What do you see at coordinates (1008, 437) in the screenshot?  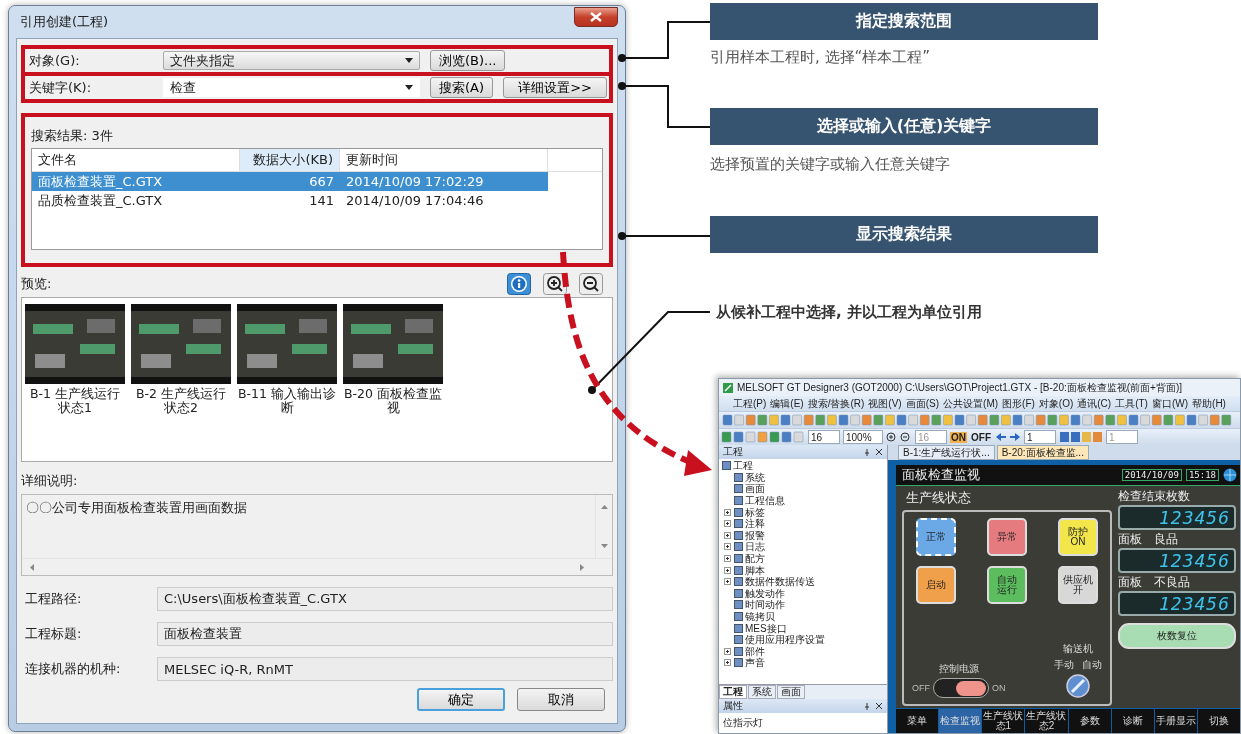 I see `arrows-icon` at bounding box center [1008, 437].